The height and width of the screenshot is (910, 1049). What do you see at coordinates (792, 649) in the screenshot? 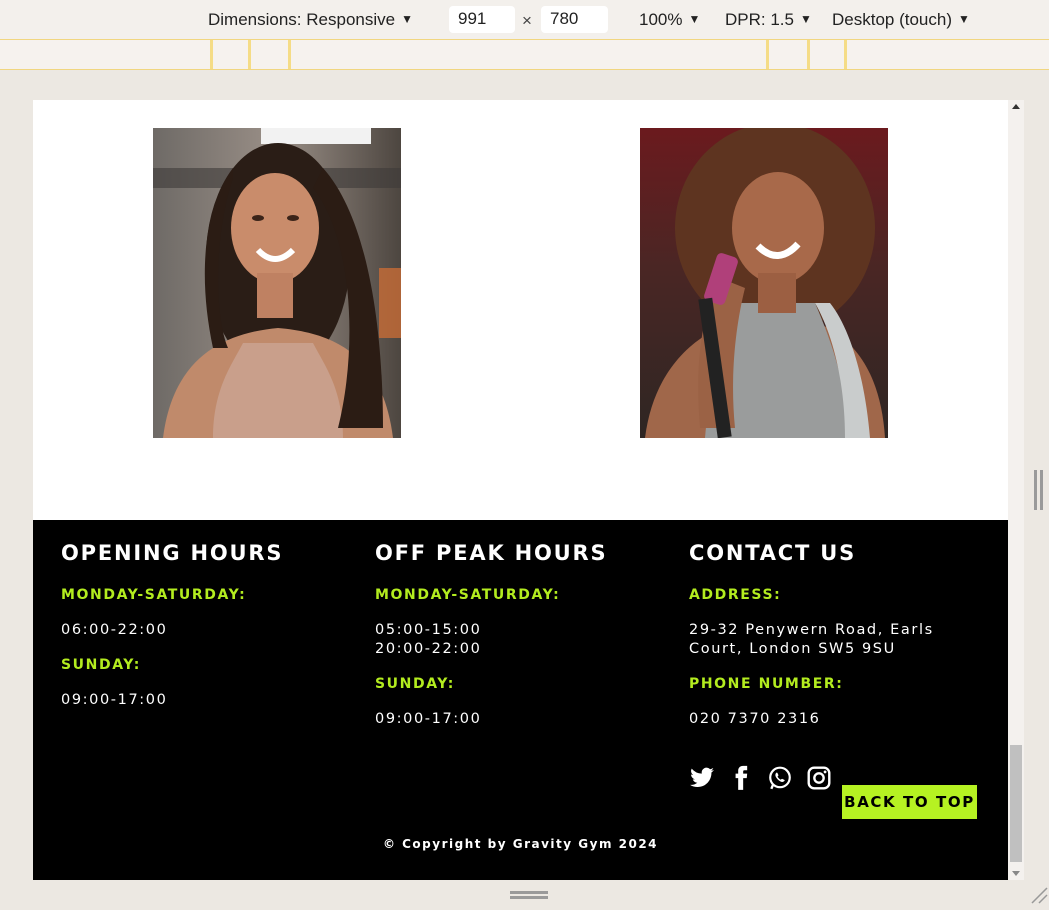
I see `address-line-2: Court, London SW5 9SU` at bounding box center [792, 649].